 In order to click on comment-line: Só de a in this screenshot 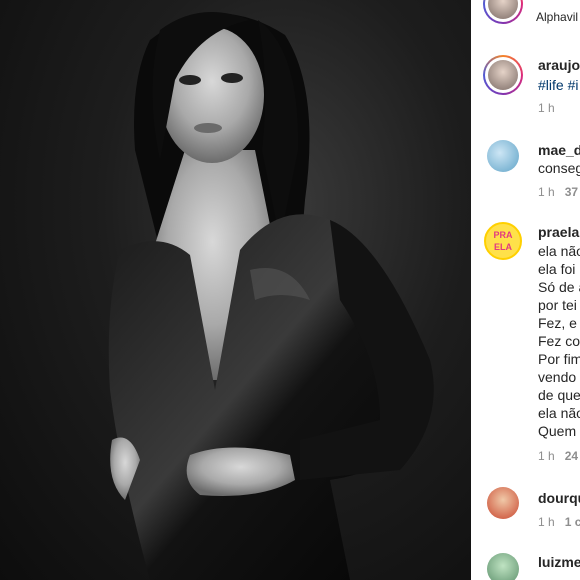, I will do `click(559, 287)`.